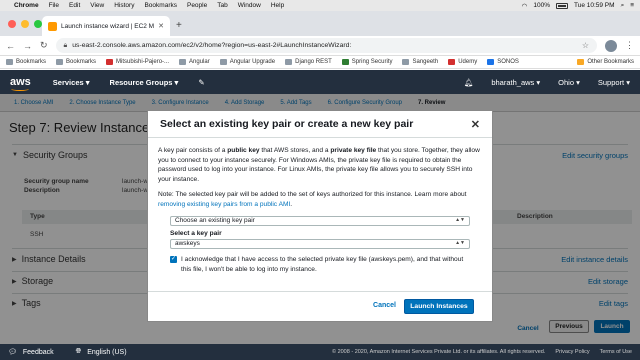 This screenshot has height=360, width=640. I want to click on close-tab-icon: ✕, so click(161, 26).